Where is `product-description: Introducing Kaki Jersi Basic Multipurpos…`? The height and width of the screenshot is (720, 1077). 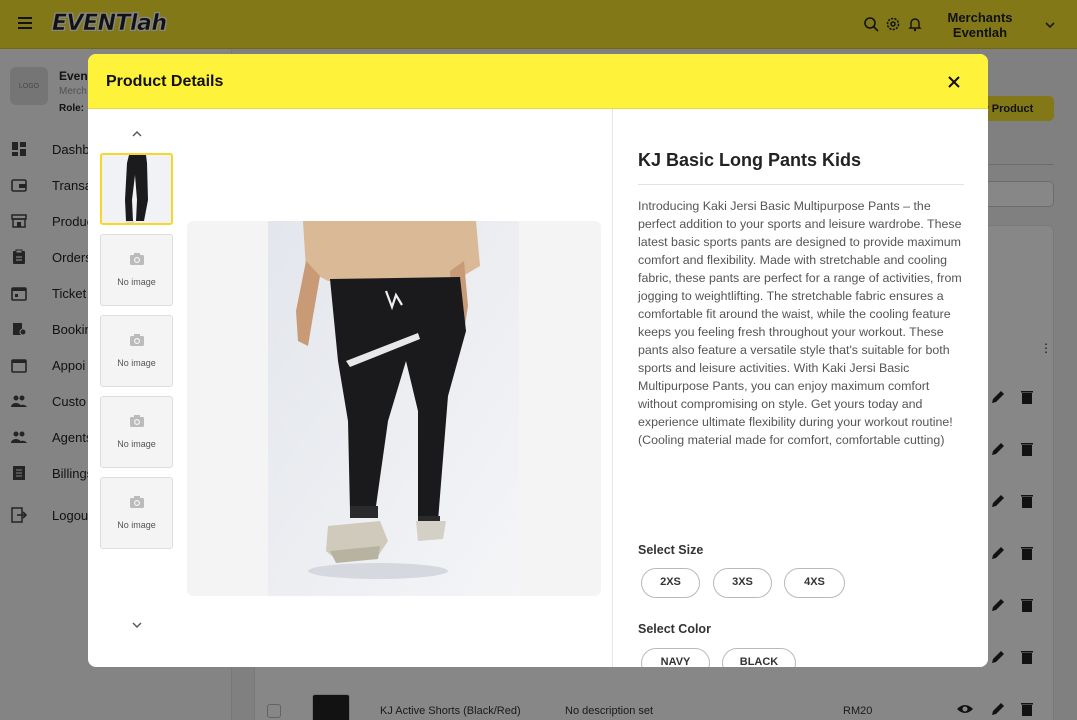
product-description: Introducing Kaki Jersi Basic Multipurpos… is located at coordinates (800, 323).